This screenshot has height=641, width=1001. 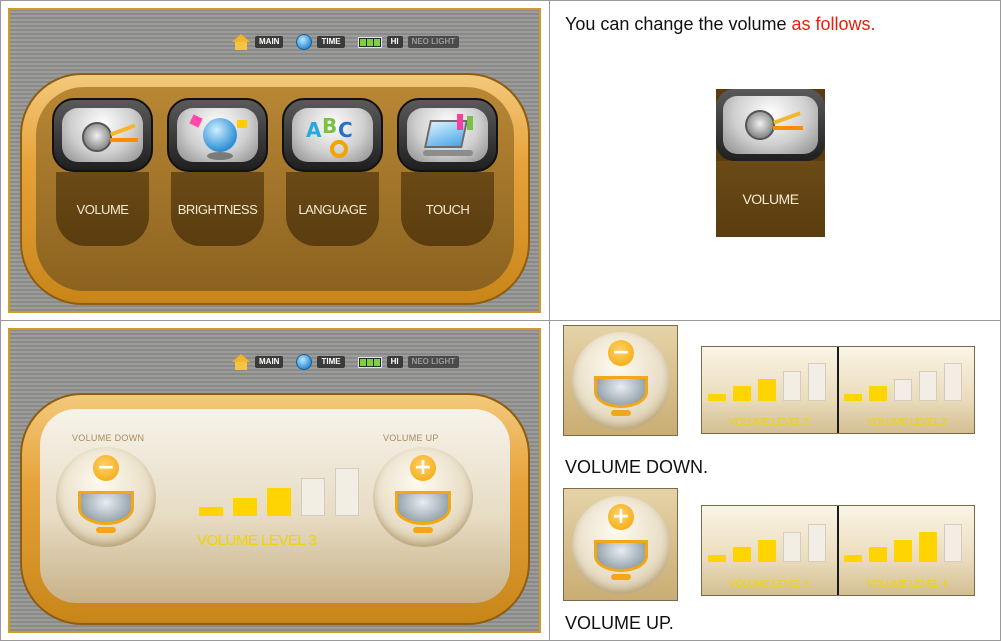 I want to click on touch-tile-label: TOUCH, so click(x=447, y=209).